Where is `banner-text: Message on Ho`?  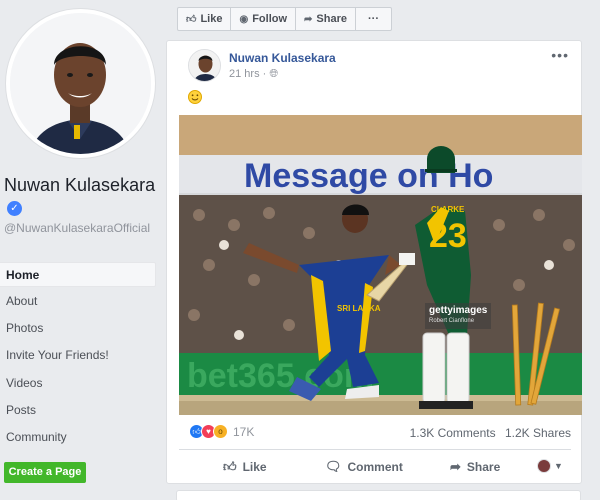
banner-text: Message on Ho is located at coordinates (368, 176).